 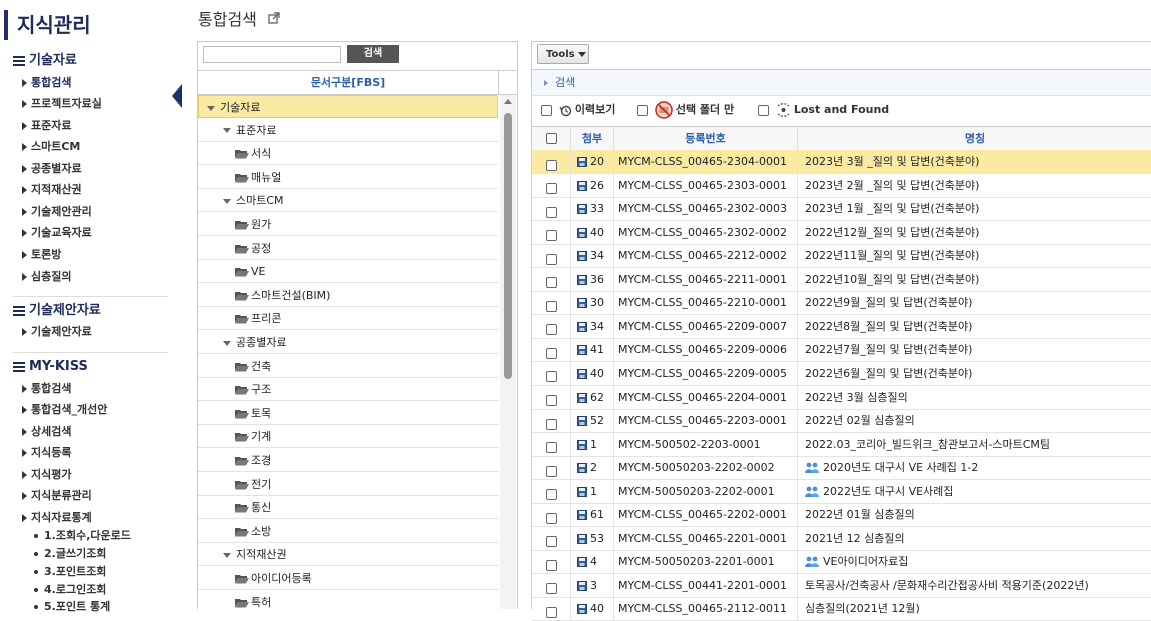 What do you see at coordinates (592, 256) in the screenshot?
I see `attach-cell: 34` at bounding box center [592, 256].